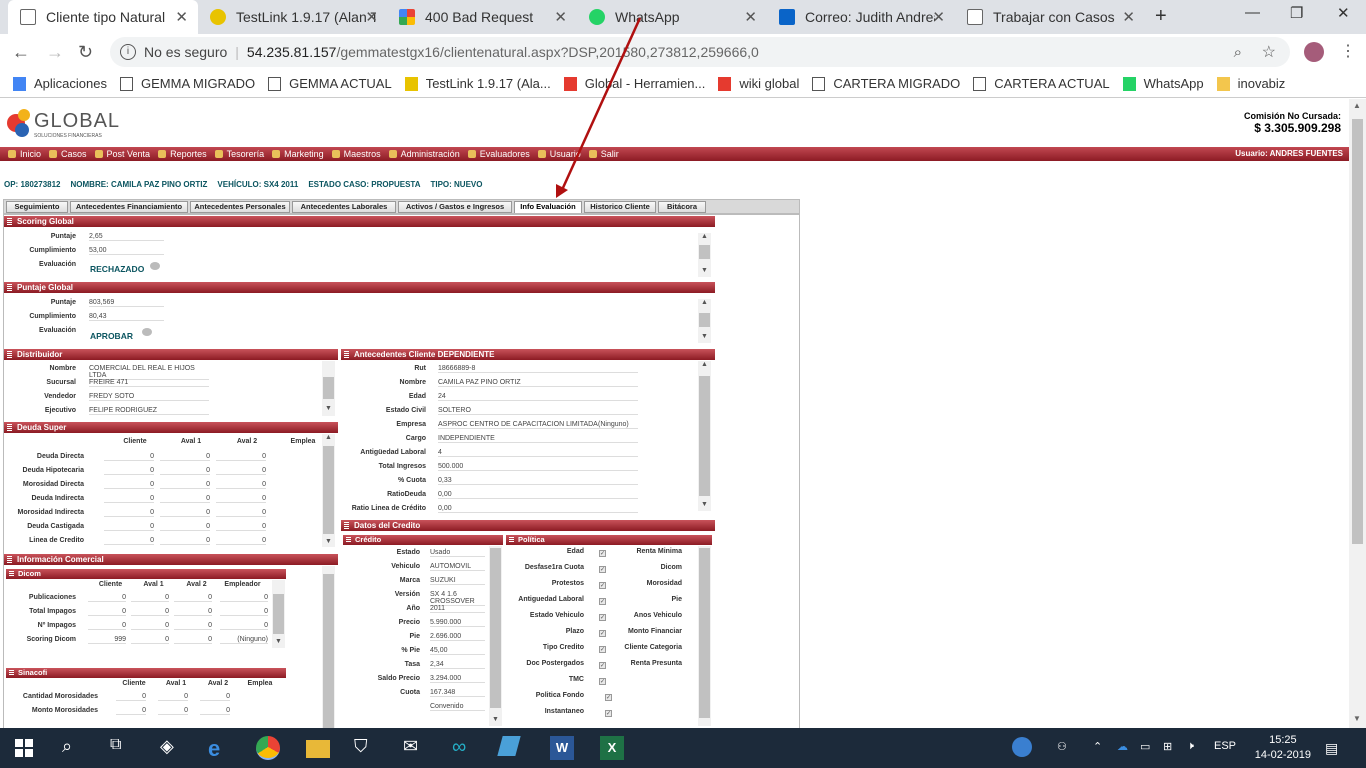 The width and height of the screenshot is (1366, 768). What do you see at coordinates (886, 83) in the screenshot?
I see `bookmark-6: CARTERA MIGRADO` at bounding box center [886, 83].